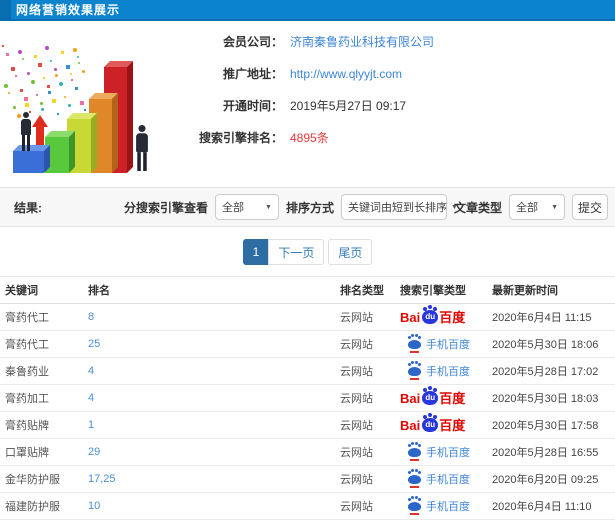  What do you see at coordinates (68, 10) in the screenshot?
I see `page-title: 网络营销效果展示` at bounding box center [68, 10].